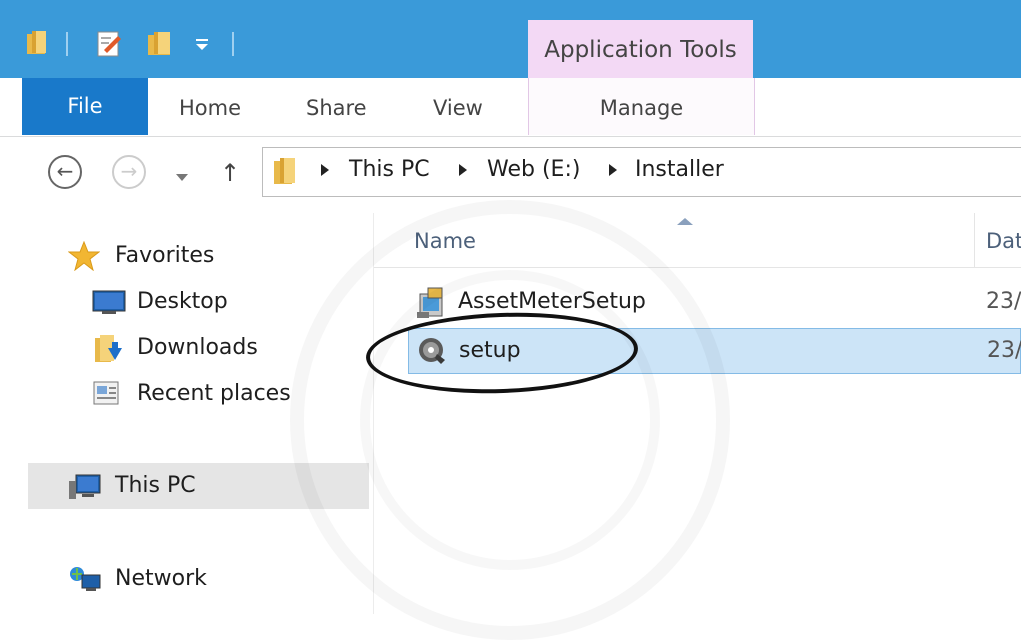 The height and width of the screenshot is (640, 1021). What do you see at coordinates (85, 581) in the screenshot?
I see `network-icon` at bounding box center [85, 581].